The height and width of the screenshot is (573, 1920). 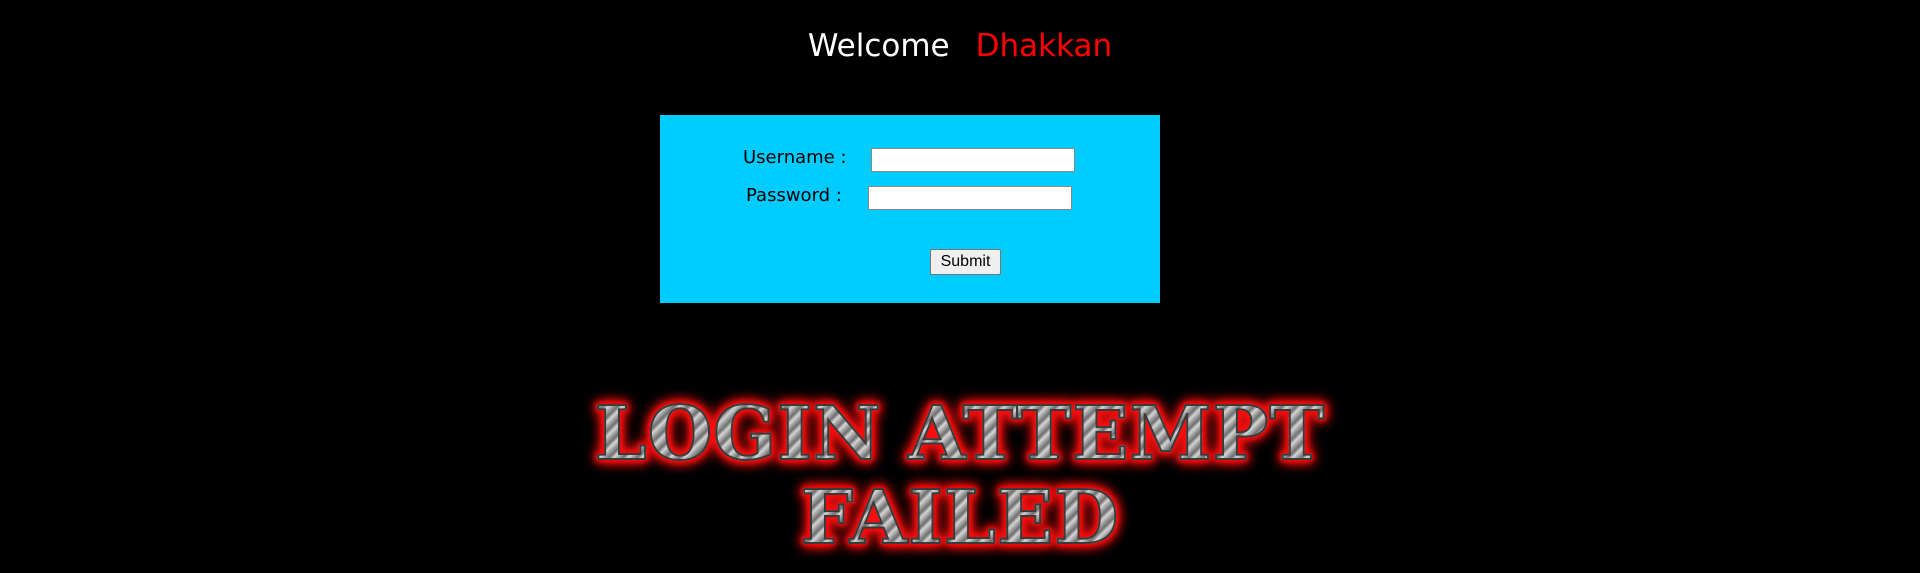 I want to click on username-field, so click(x=973, y=160).